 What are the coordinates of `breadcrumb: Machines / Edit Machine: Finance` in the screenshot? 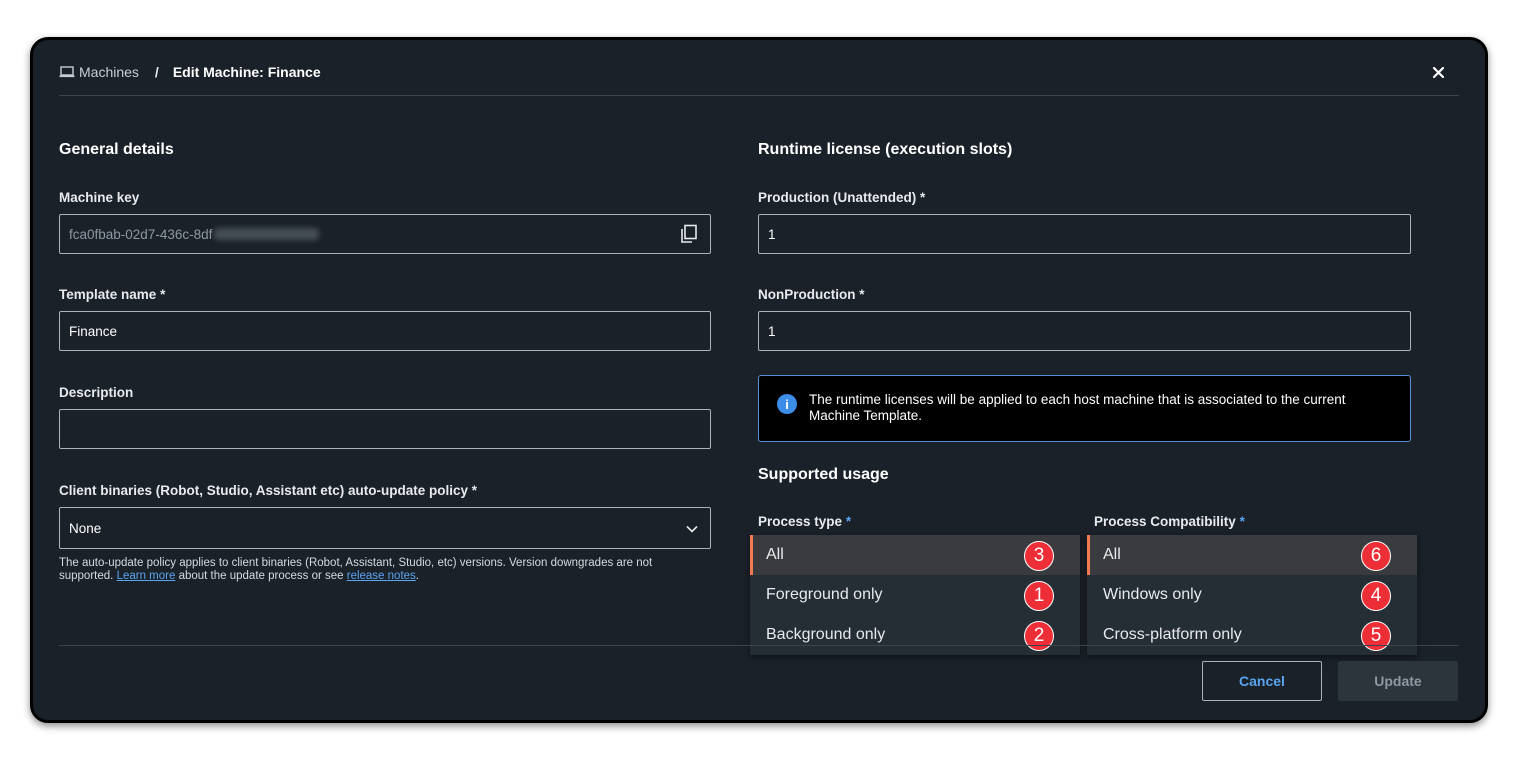 It's located at (190, 72).